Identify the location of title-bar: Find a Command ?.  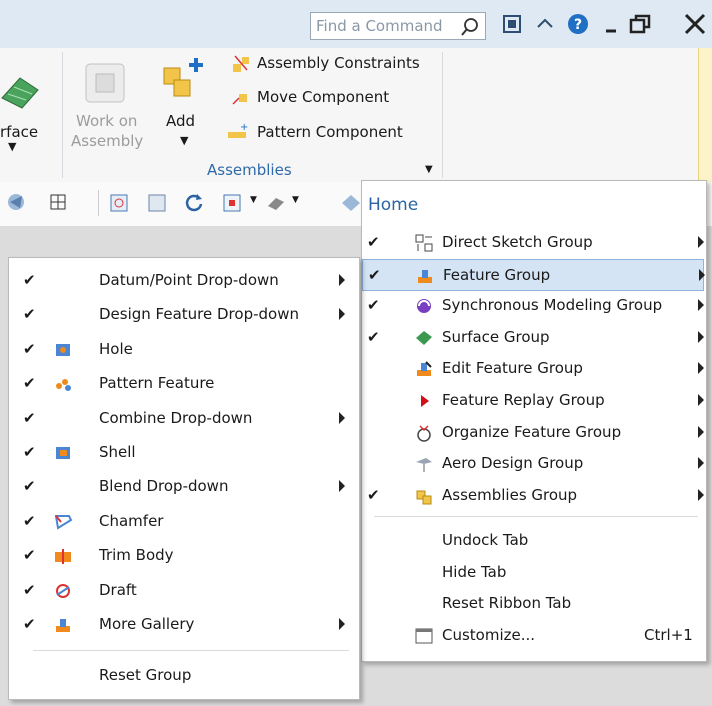
(356, 24).